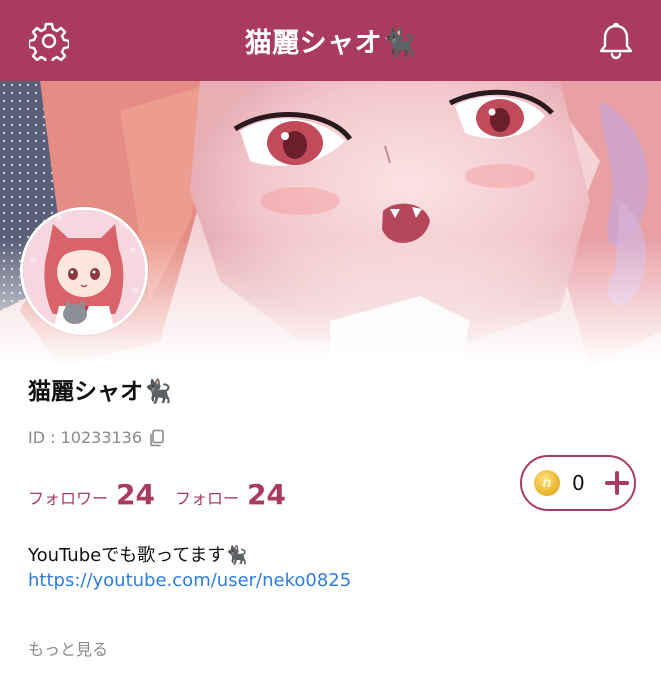 This screenshot has height=680, width=661. Describe the element at coordinates (163, 494) in the screenshot. I see `follow-stats: フォロワー 24 フォロー 24` at that location.